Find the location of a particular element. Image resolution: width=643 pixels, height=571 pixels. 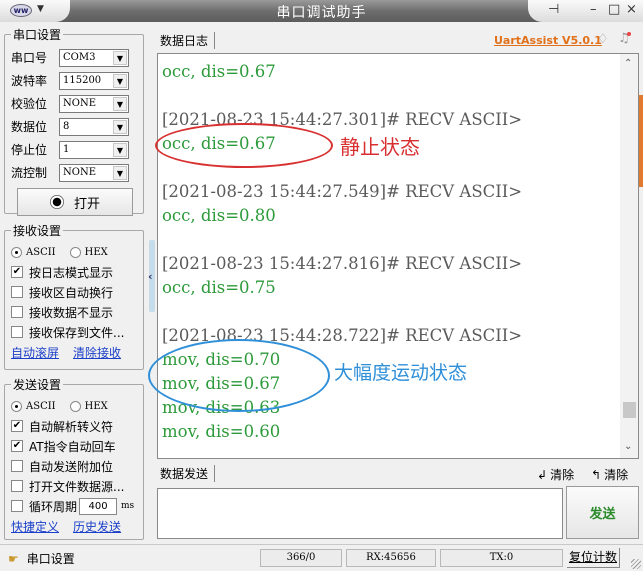

title-bar: ww ▼ 串口调试助手 ⊣ – □ × is located at coordinates (321, 11).